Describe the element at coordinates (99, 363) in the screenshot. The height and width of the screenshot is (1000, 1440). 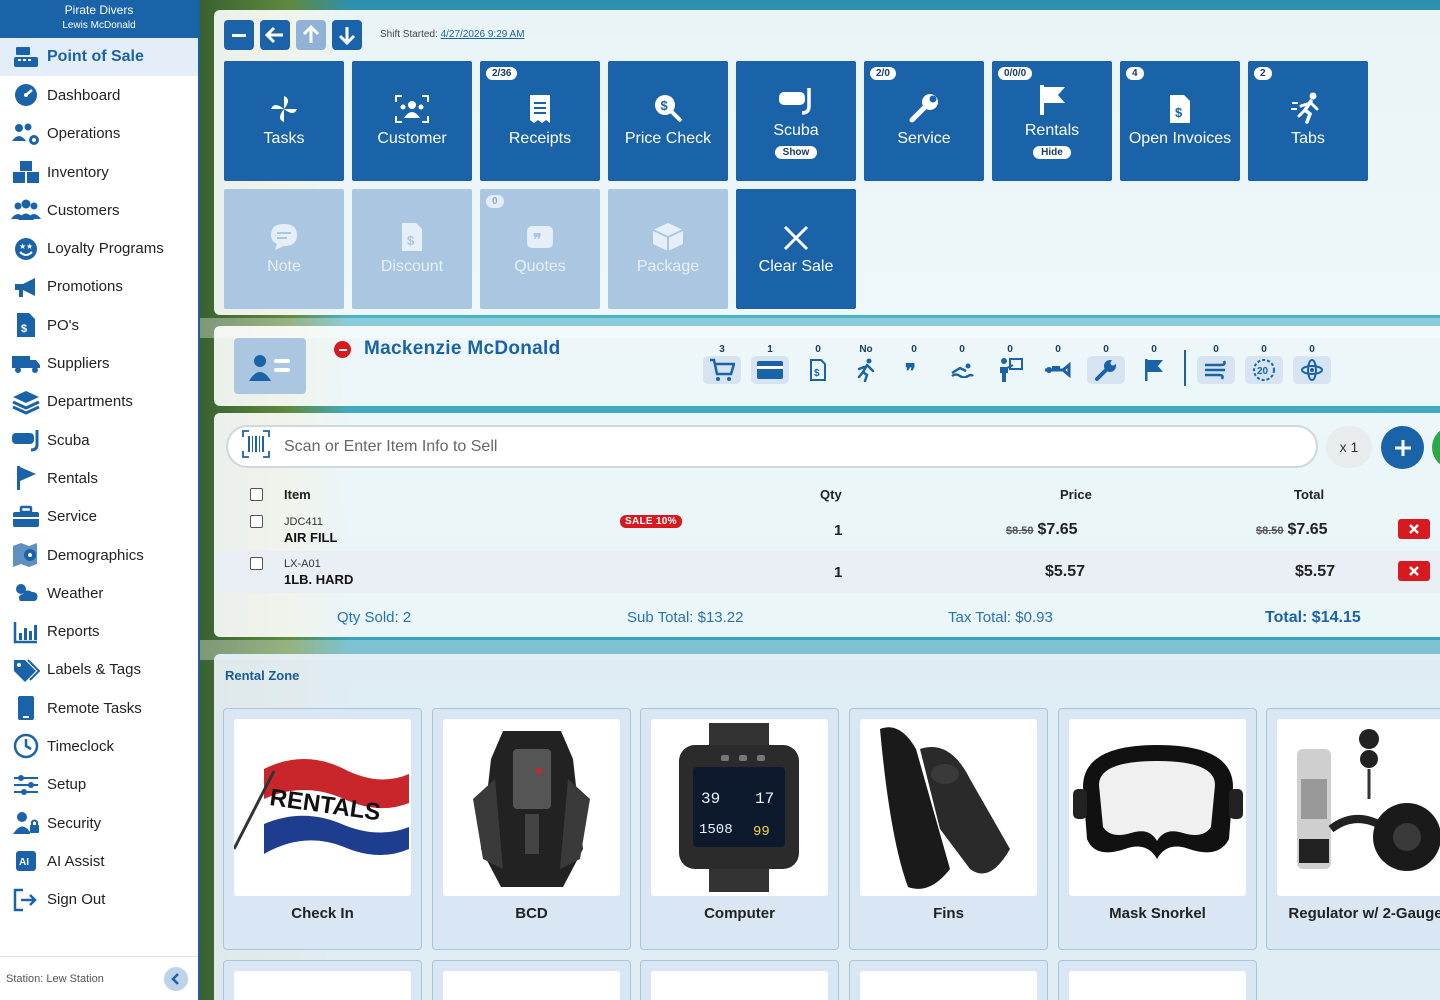
I see `sidebar-item-suppliers: Suppliers` at that location.